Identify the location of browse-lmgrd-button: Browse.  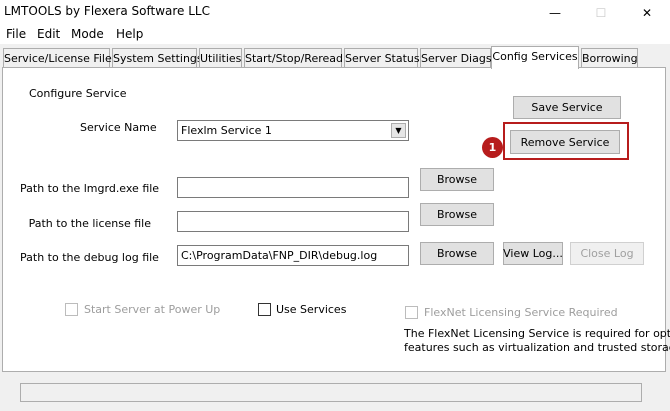
(457, 179).